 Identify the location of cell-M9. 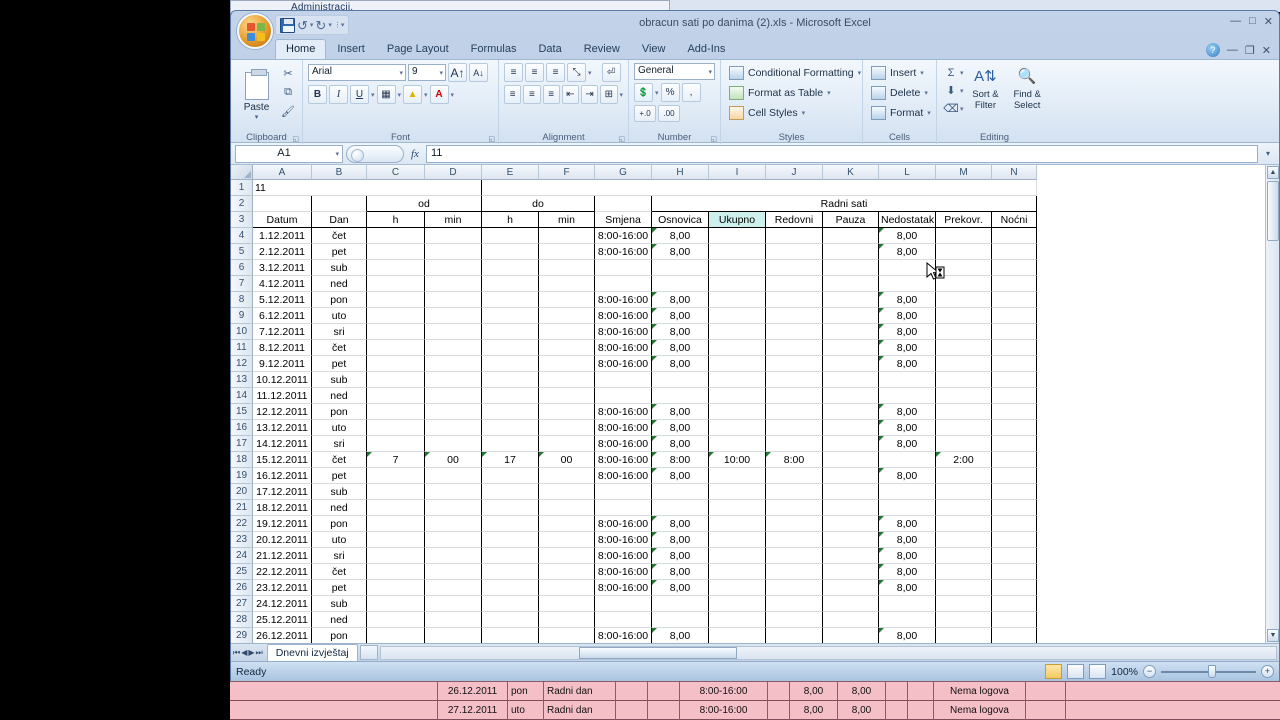
(964, 316).